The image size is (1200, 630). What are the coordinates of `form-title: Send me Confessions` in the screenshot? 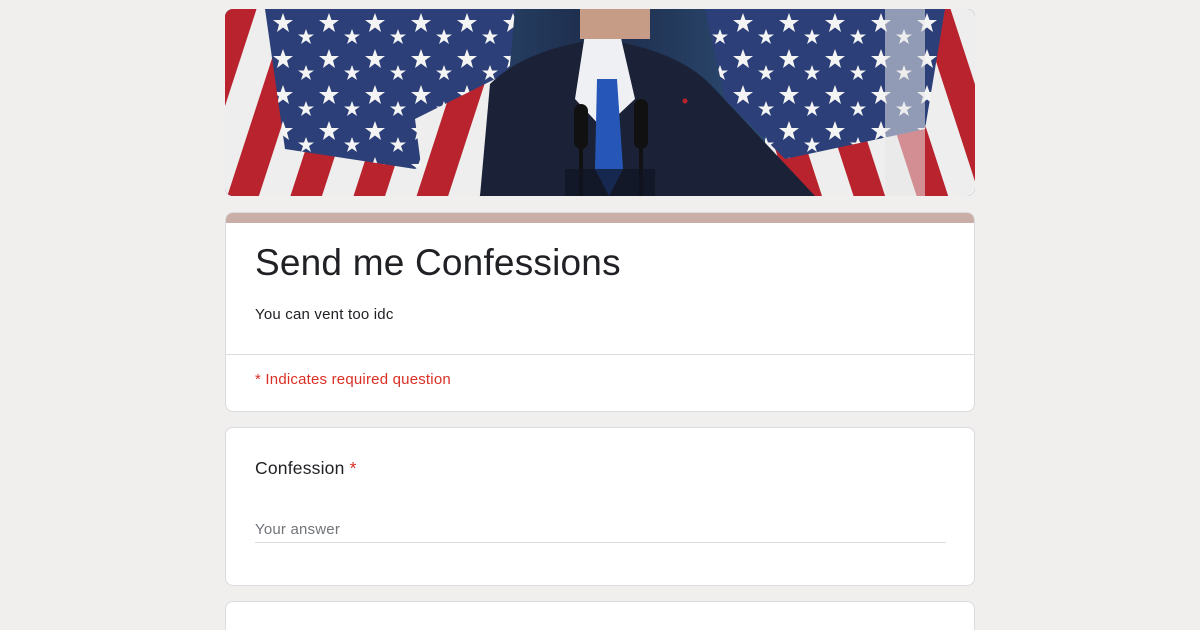 It's located at (438, 262).